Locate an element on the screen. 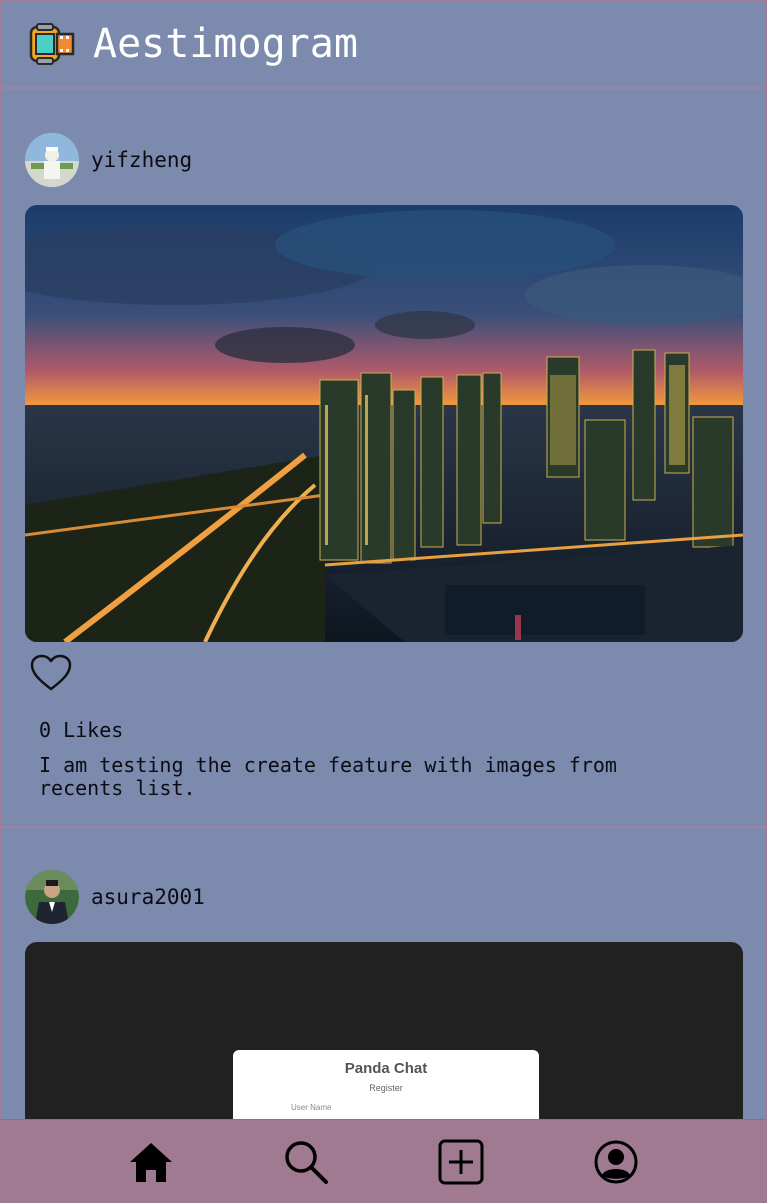 The height and width of the screenshot is (1203, 767). search-icon is located at coordinates (306, 1162).